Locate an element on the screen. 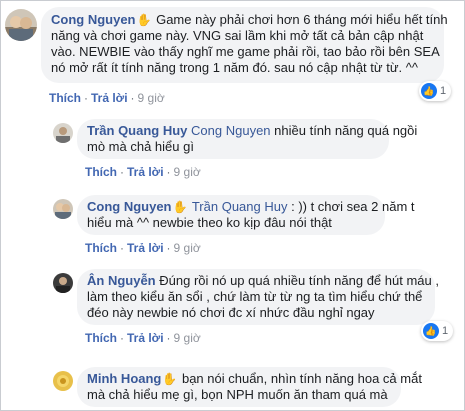  mention-link: Cong Nguyen is located at coordinates (231, 130).